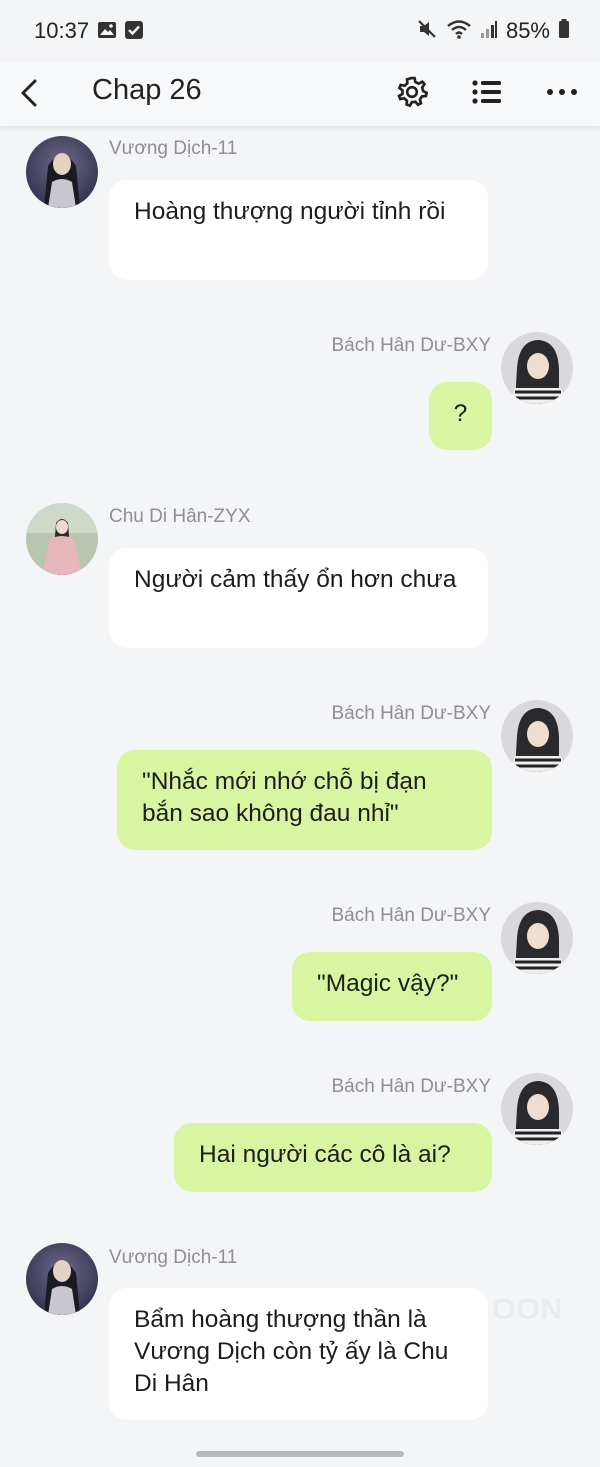 This screenshot has height=1467, width=600. I want to click on avatar-chu-di-han, so click(62, 539).